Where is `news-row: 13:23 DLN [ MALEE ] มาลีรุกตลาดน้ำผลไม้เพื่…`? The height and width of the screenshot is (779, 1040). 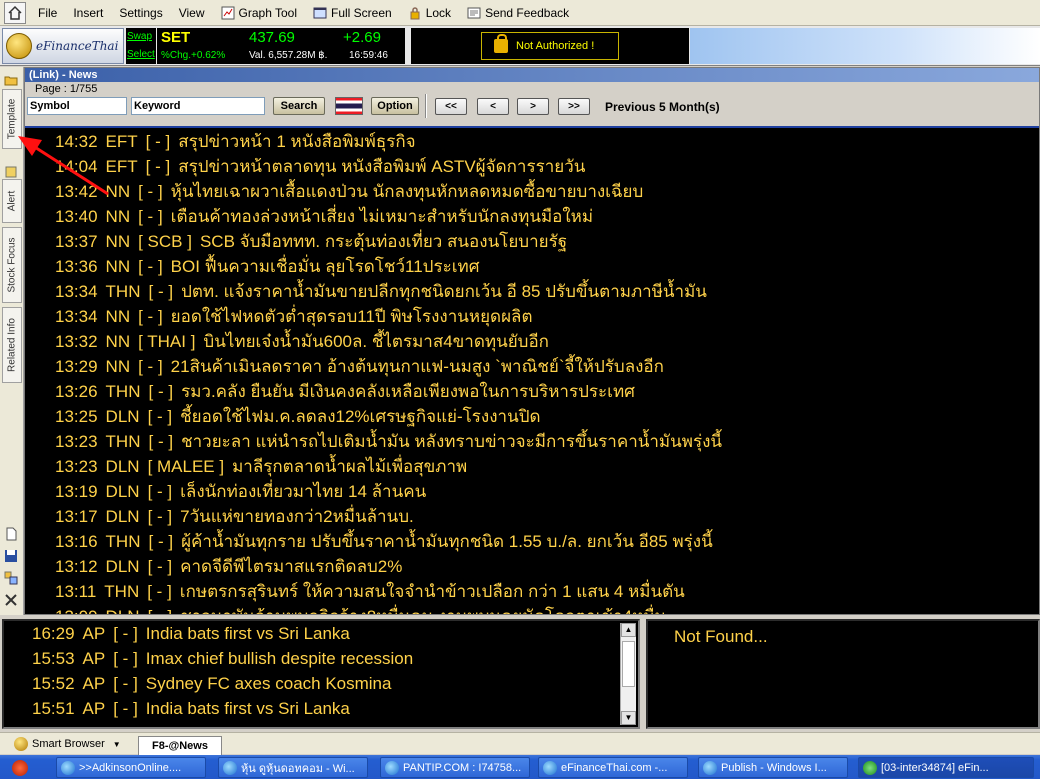 news-row: 13:23 DLN [ MALEE ] มาลีรุกตลาดน้ำผลไม้เพื่… is located at coordinates (532, 466).